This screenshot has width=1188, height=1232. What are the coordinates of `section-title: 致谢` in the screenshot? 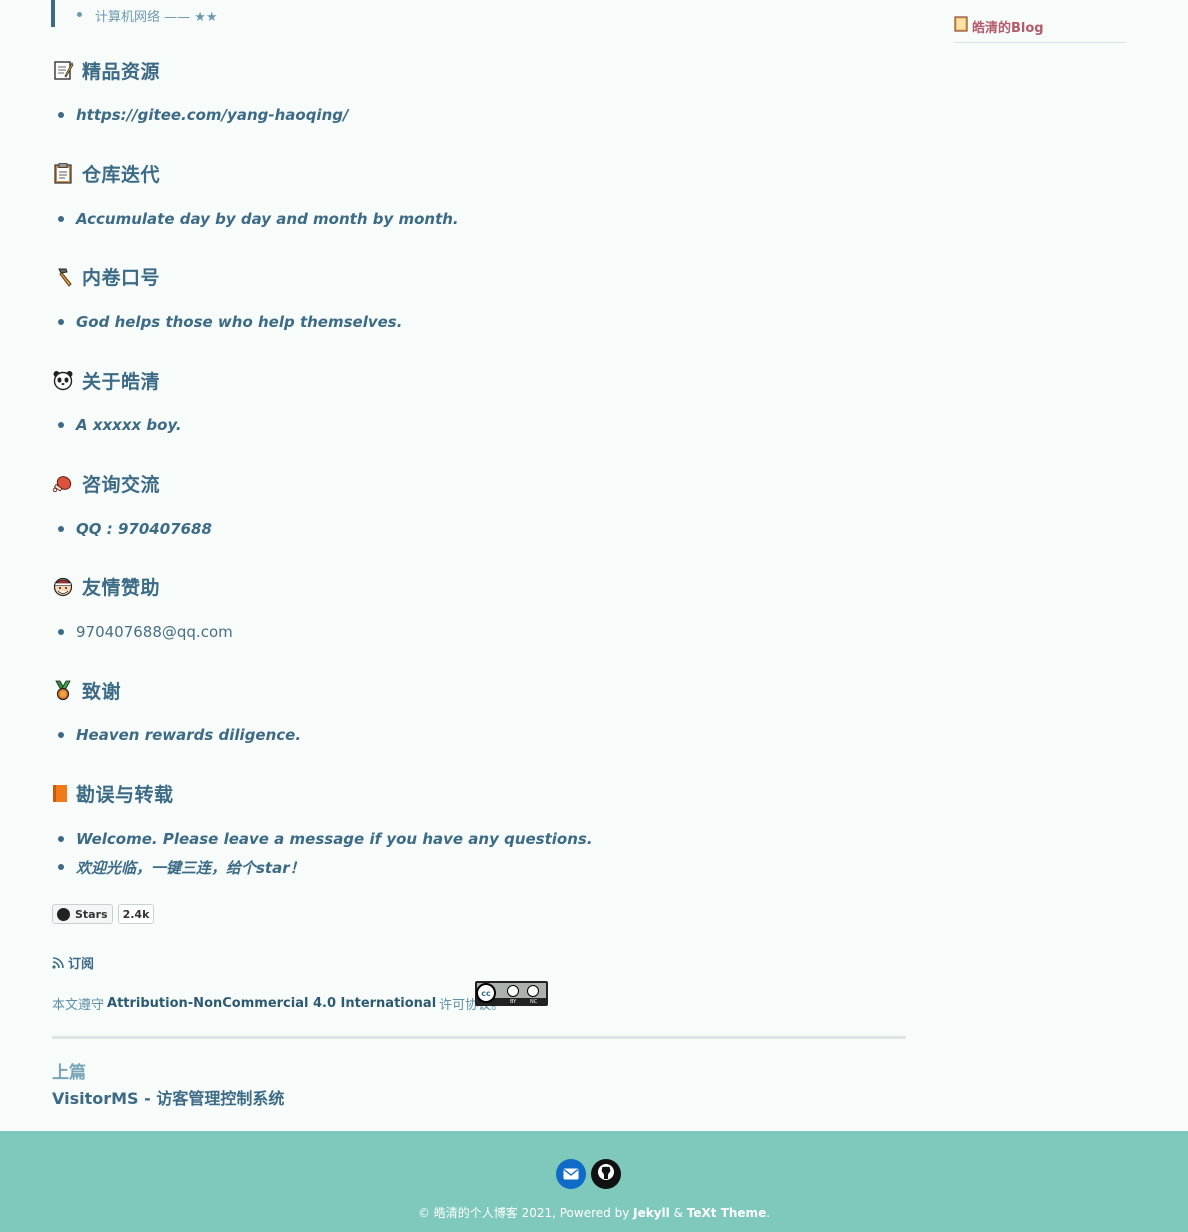 It's located at (102, 691).